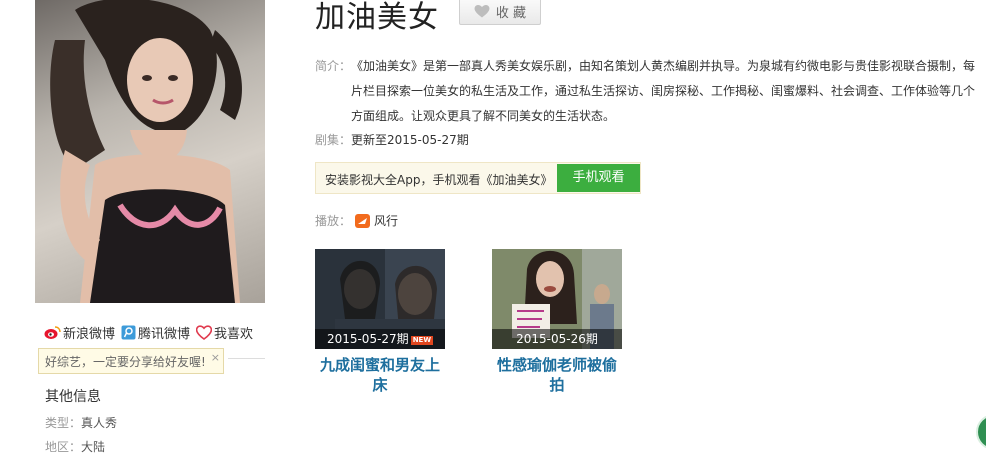 Image resolution: width=986 pixels, height=468 pixels. Describe the element at coordinates (422, 340) in the screenshot. I see `new-badge: NEW` at that location.